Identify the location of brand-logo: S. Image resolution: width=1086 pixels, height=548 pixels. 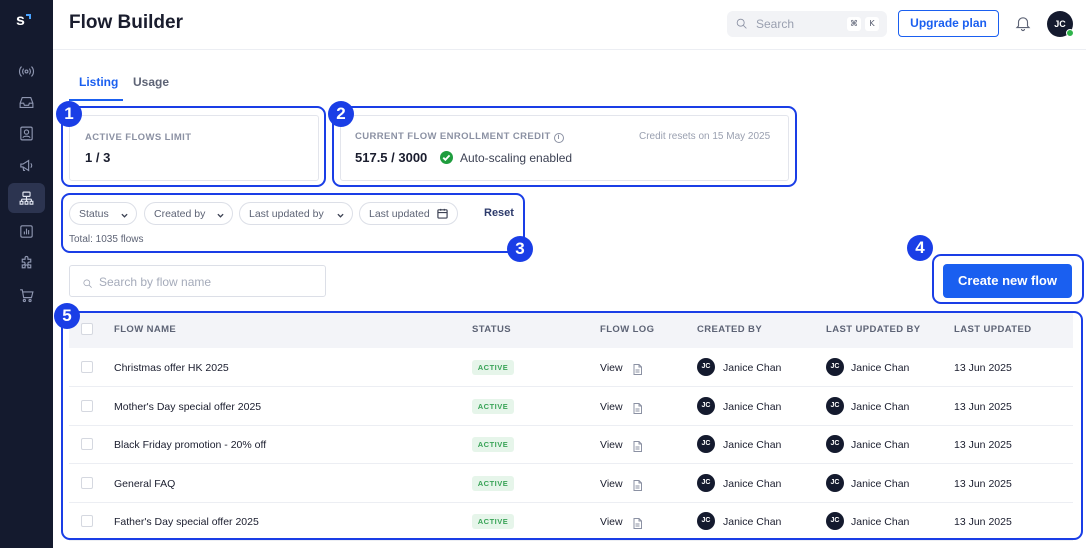
(27, 23).